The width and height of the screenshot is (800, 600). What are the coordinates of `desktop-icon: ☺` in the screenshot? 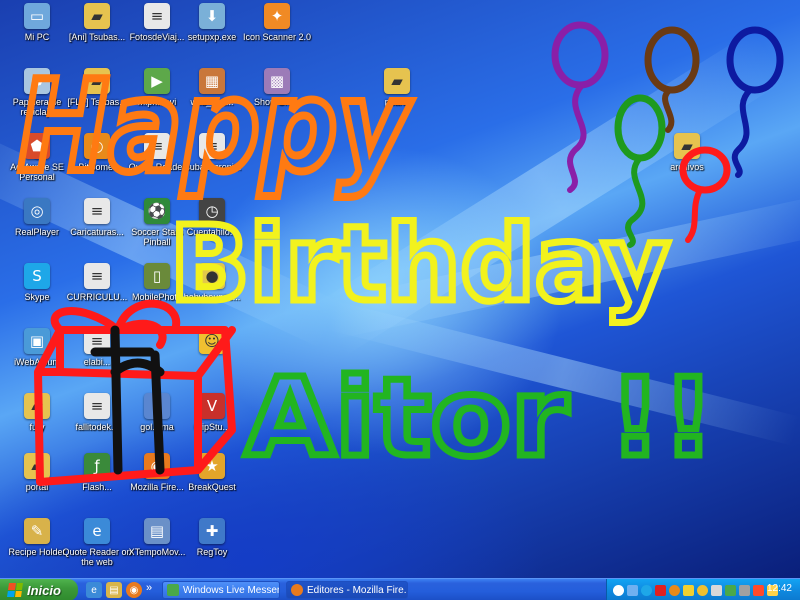 It's located at (212, 342).